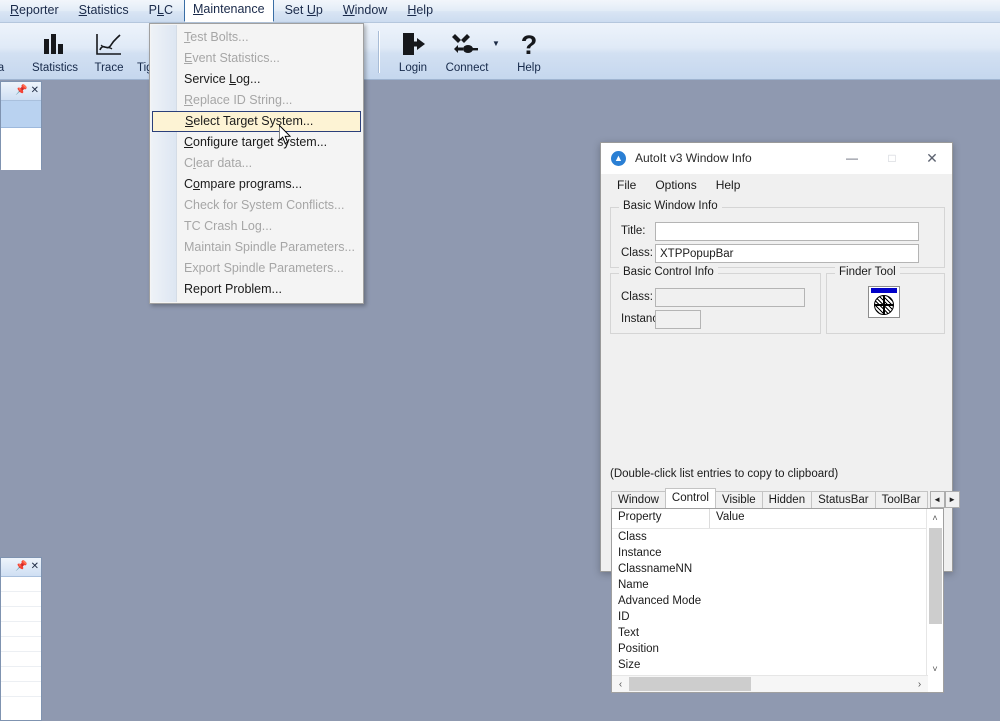 The image size is (1000, 721). Describe the element at coordinates (884, 305) in the screenshot. I see `finder-crosshair` at that location.